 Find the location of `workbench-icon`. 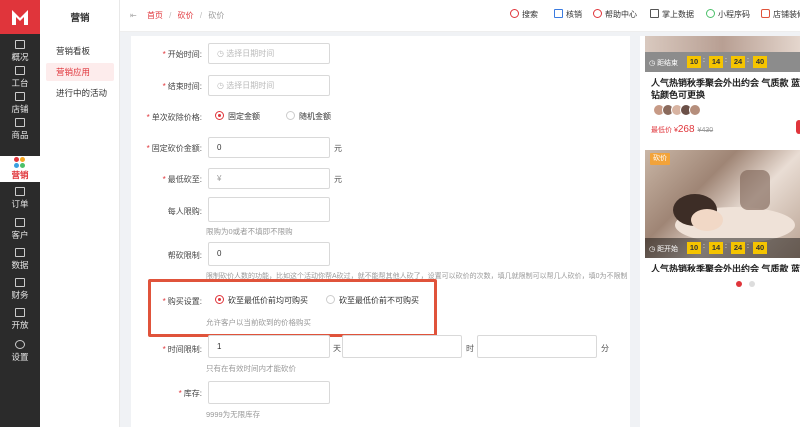

workbench-icon is located at coordinates (20, 70).